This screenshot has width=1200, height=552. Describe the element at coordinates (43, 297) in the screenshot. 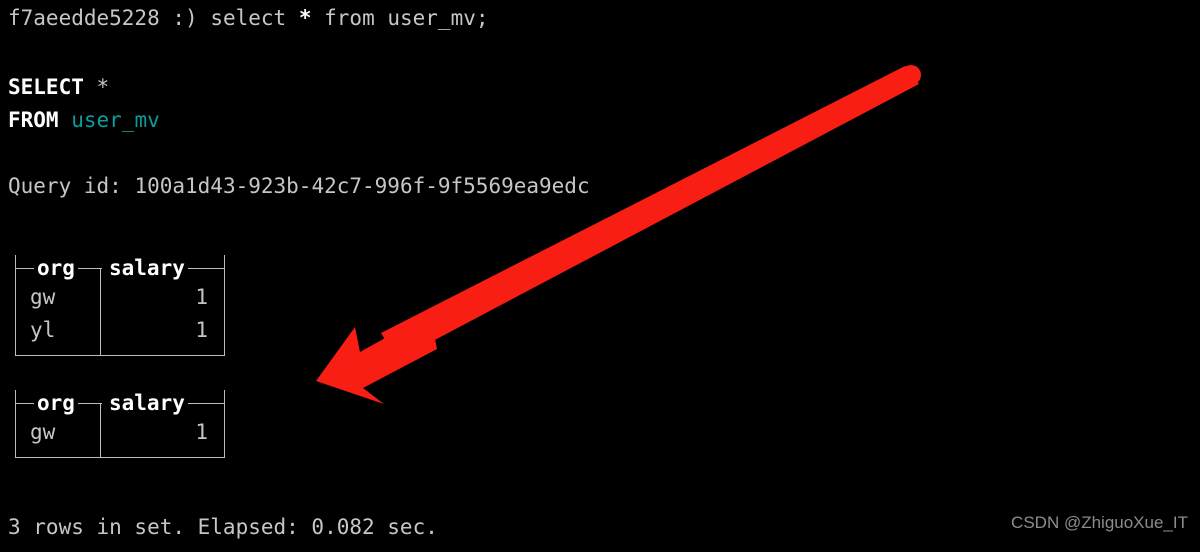

I see `table-1-r0-org: gw` at that location.